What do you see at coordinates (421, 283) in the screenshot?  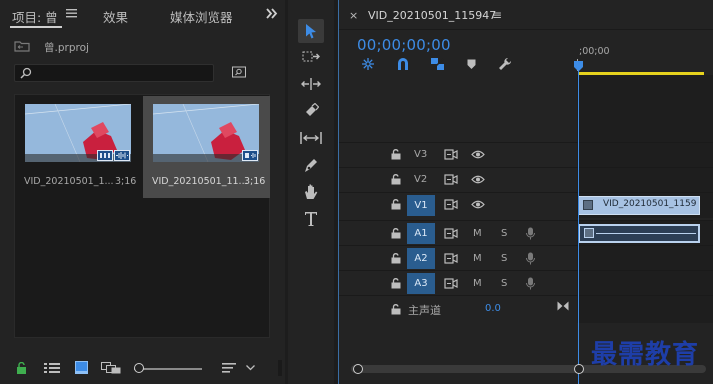 I see `track-target-a3: A3` at bounding box center [421, 283].